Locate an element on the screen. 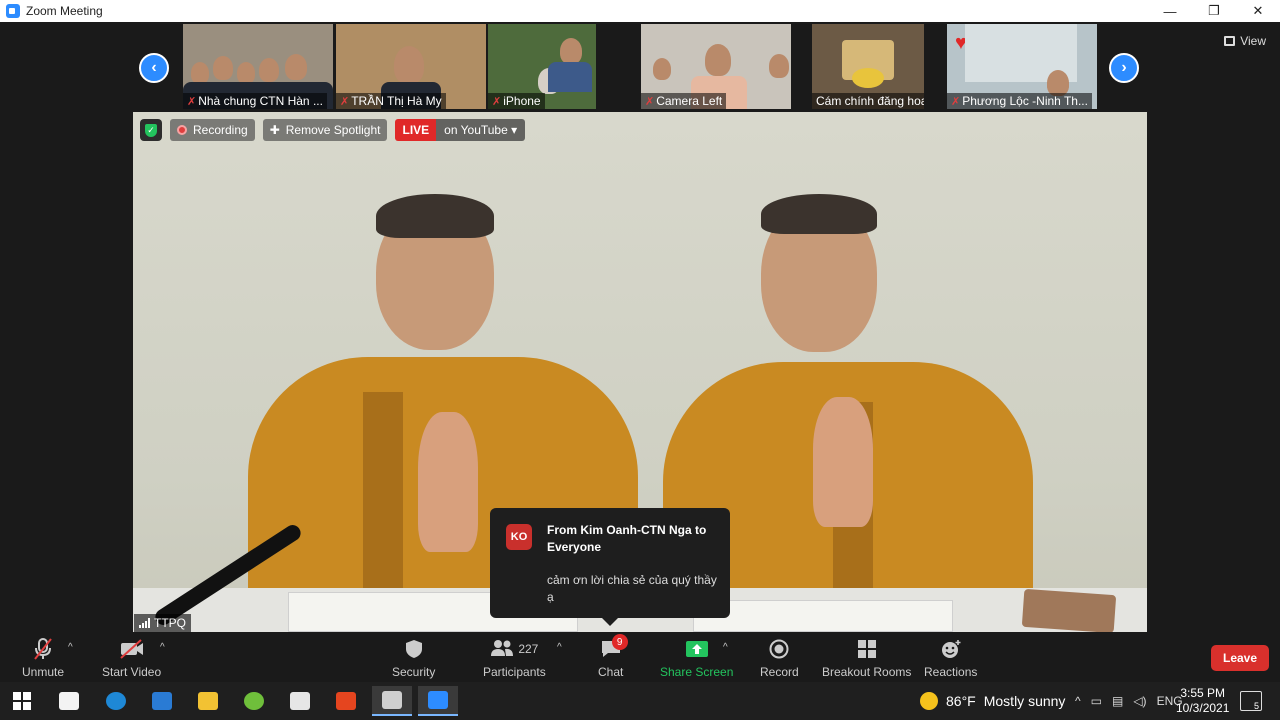  zoom-taskbar-icon is located at coordinates (438, 701).